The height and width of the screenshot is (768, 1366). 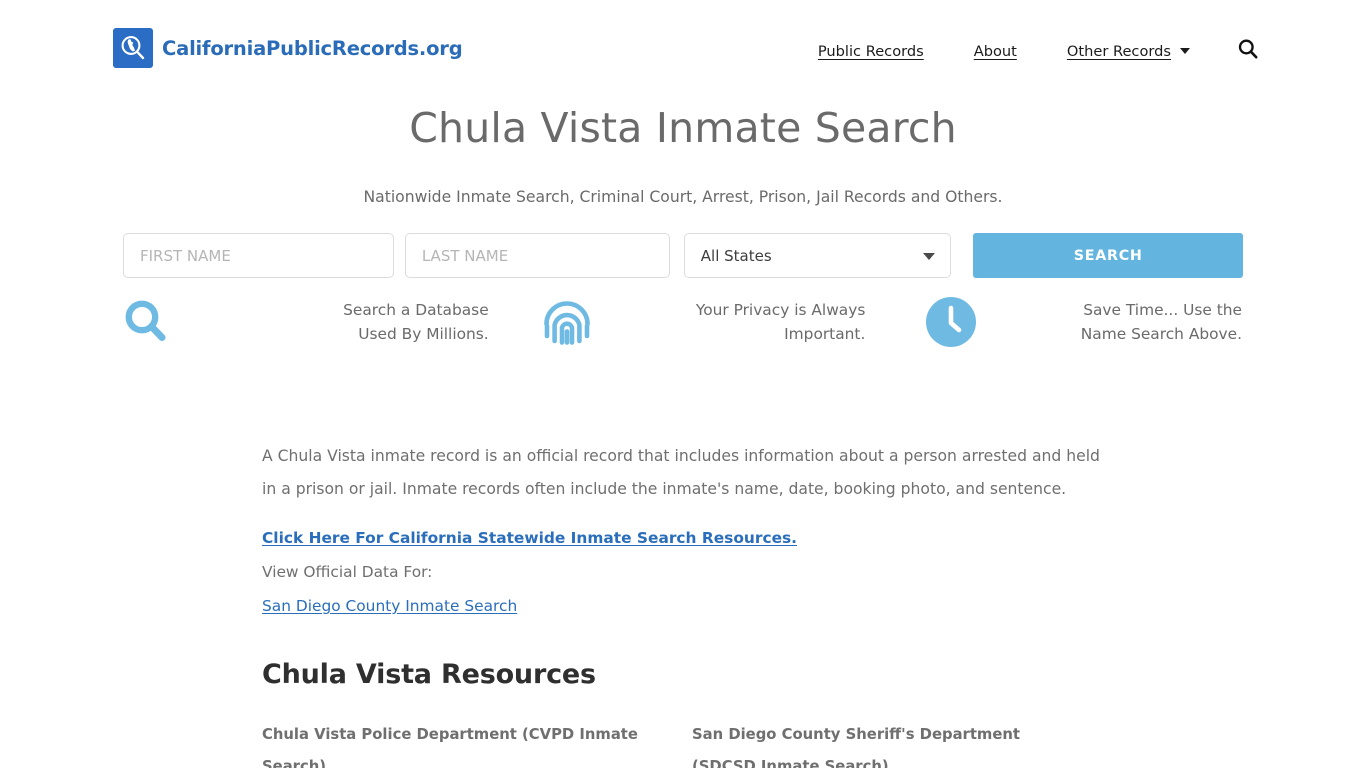 I want to click on site-logo-text: CaliforniaPublicRecords.org, so click(x=312, y=48).